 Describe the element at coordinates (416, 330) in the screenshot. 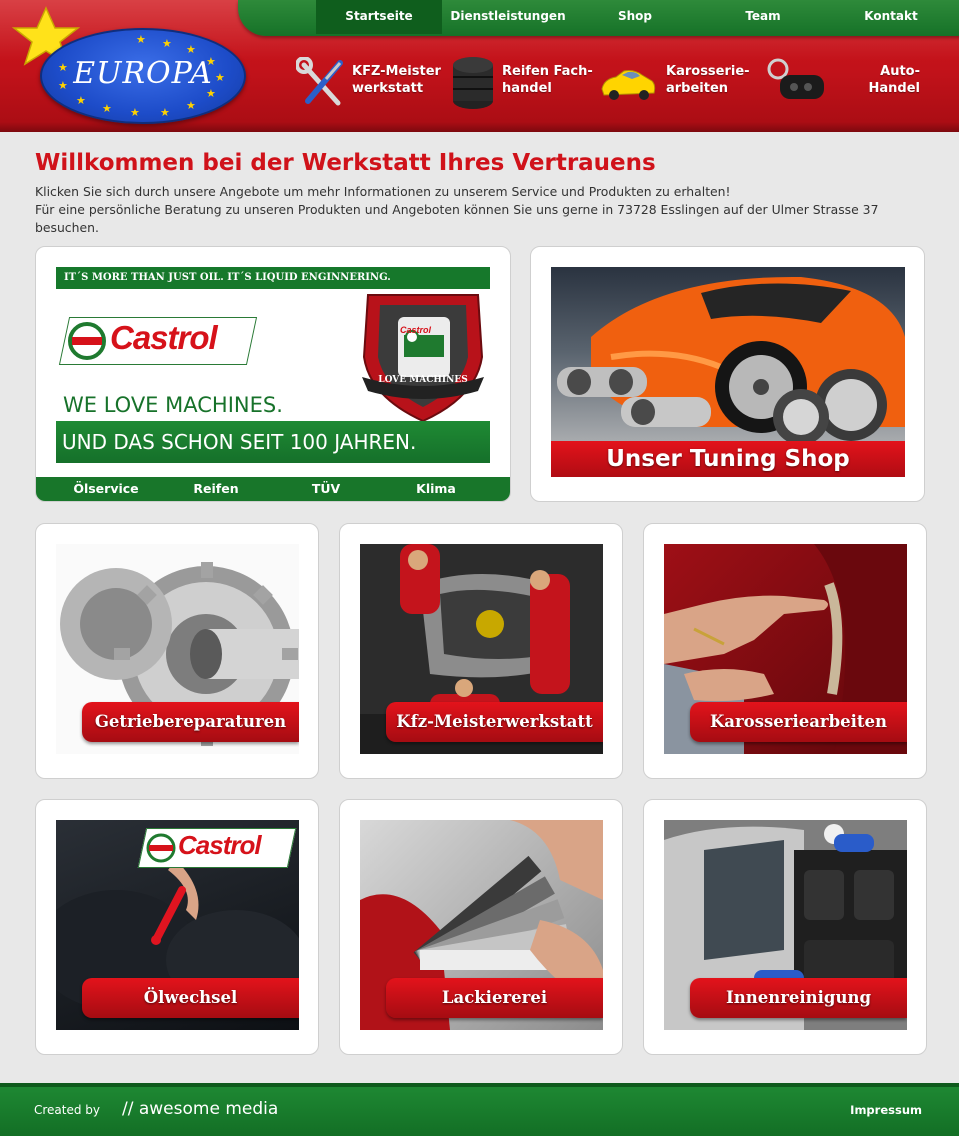

I see `bottle-label: Castrol` at that location.